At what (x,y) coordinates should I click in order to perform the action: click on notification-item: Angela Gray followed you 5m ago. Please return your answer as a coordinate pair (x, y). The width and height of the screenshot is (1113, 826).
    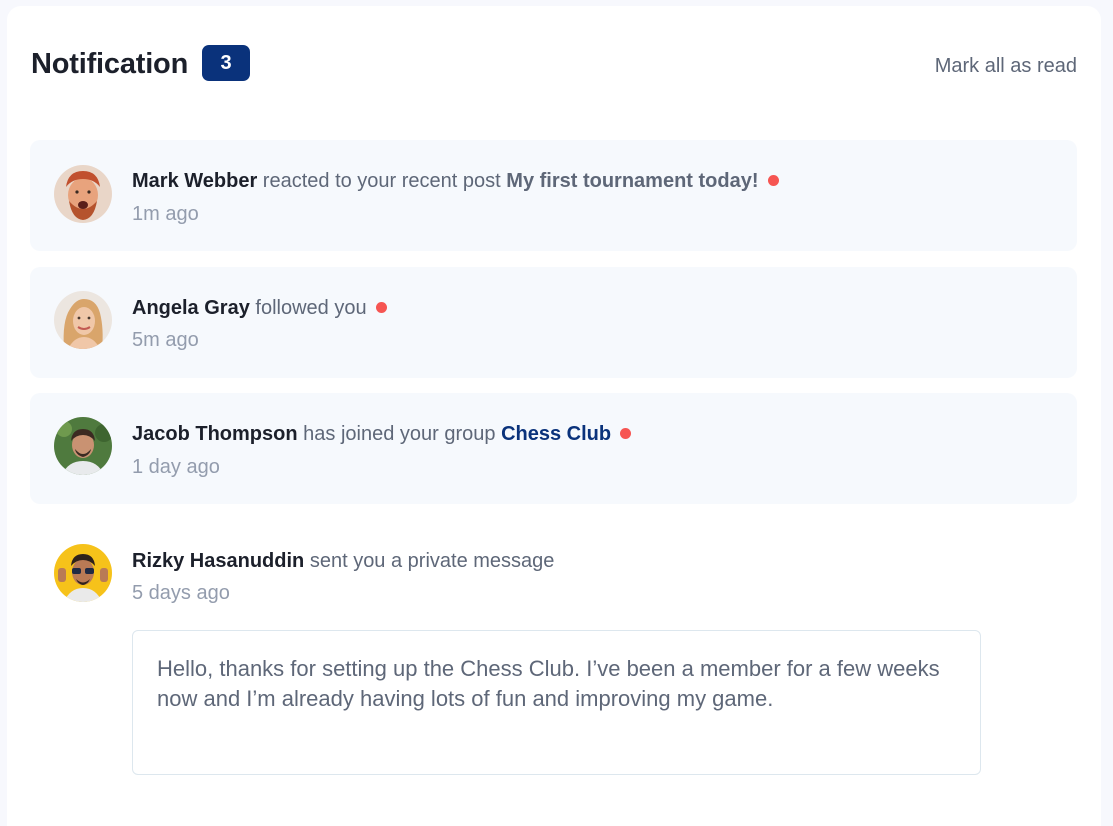
    Looking at the image, I should click on (553, 322).